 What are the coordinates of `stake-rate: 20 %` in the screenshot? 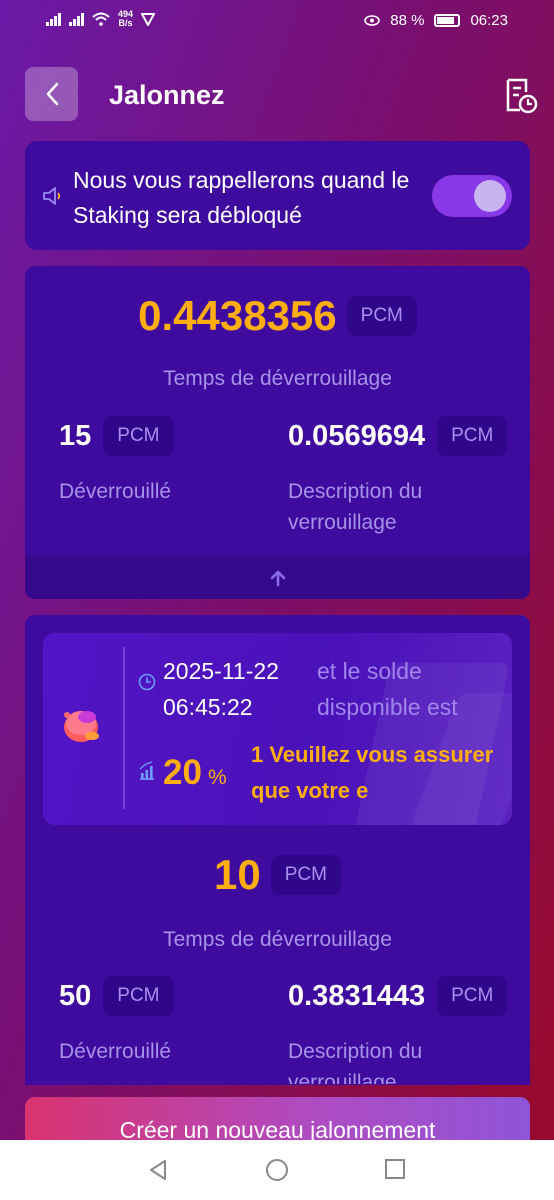 It's located at (195, 773).